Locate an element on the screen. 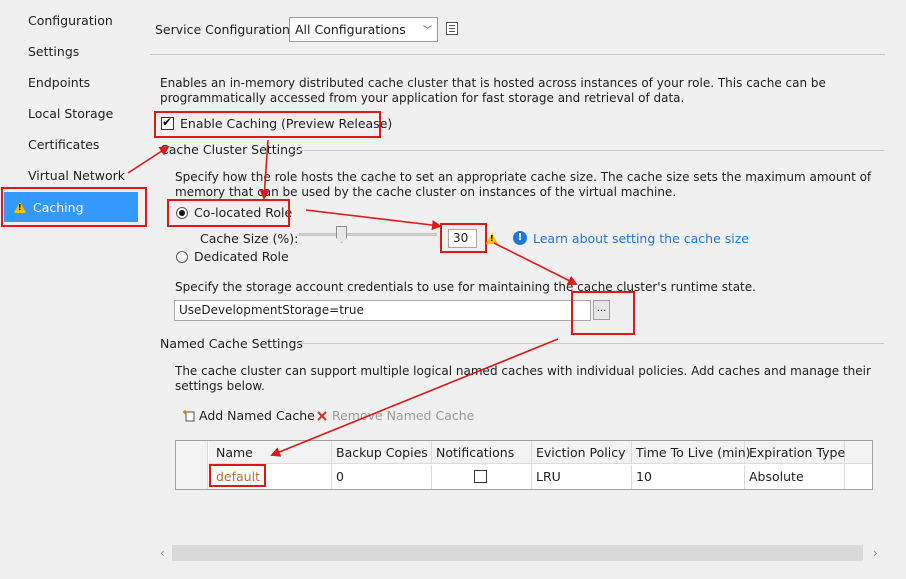 The image size is (906, 579). column-header-ttl: Time To Live (min) is located at coordinates (691, 452).